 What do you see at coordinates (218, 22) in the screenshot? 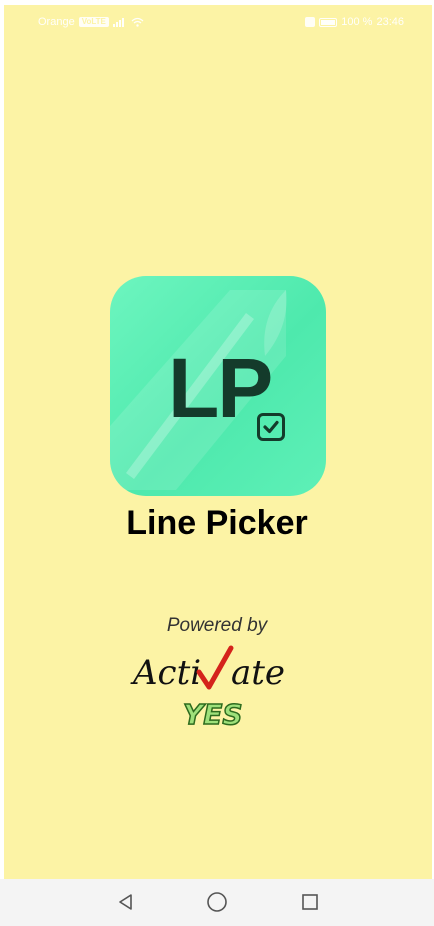
I see `status-bar: Orange VoLTE 100 % 23:46` at bounding box center [218, 22].